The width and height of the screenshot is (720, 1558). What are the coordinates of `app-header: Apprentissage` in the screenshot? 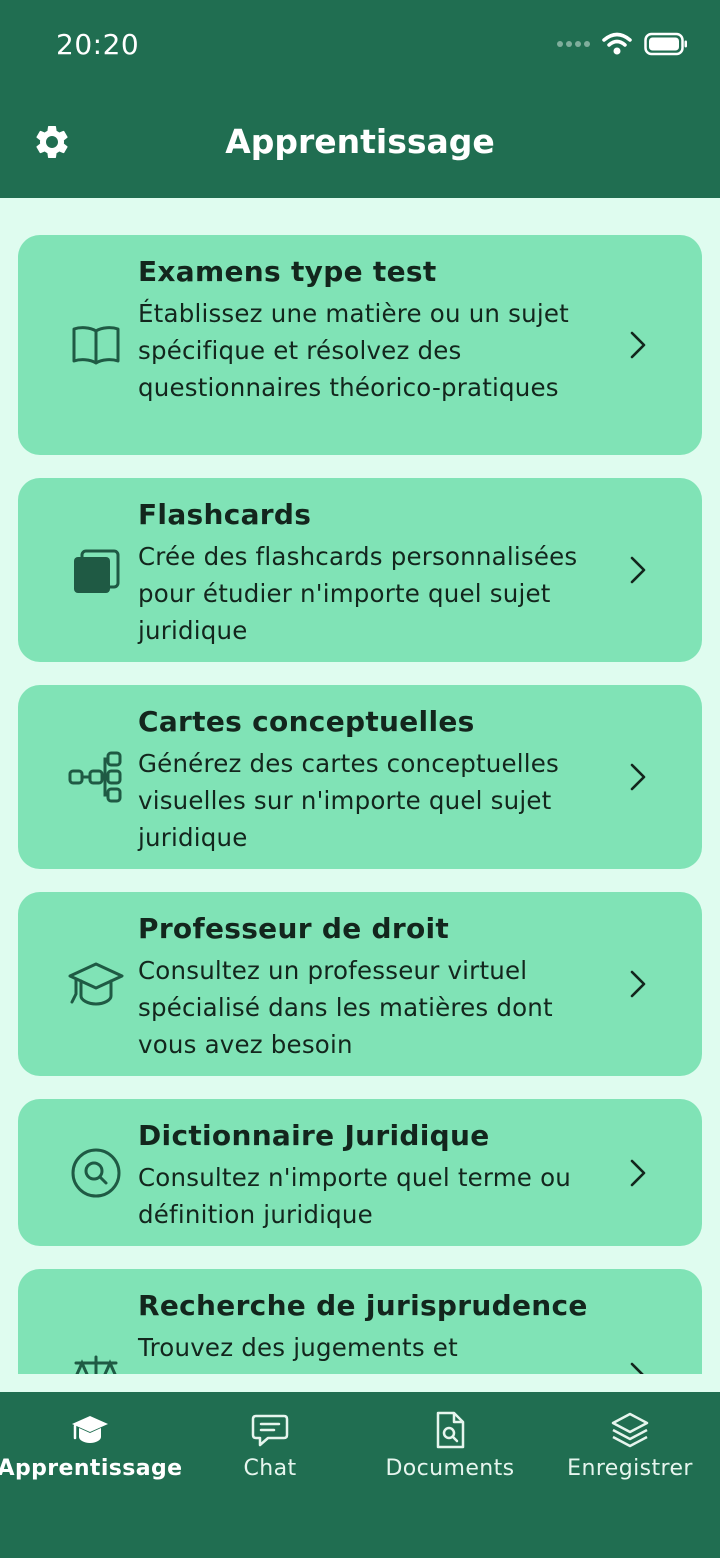 It's located at (360, 145).